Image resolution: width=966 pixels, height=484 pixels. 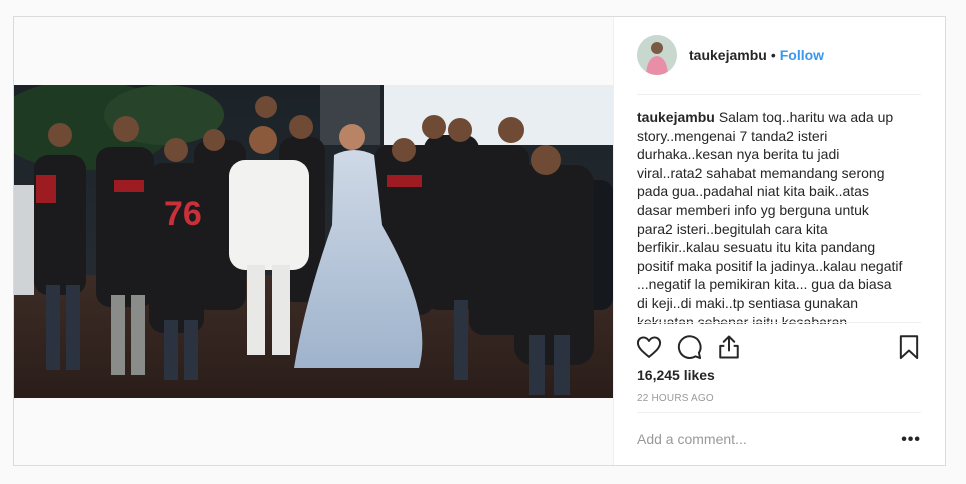 I want to click on share-button, so click(x=729, y=347).